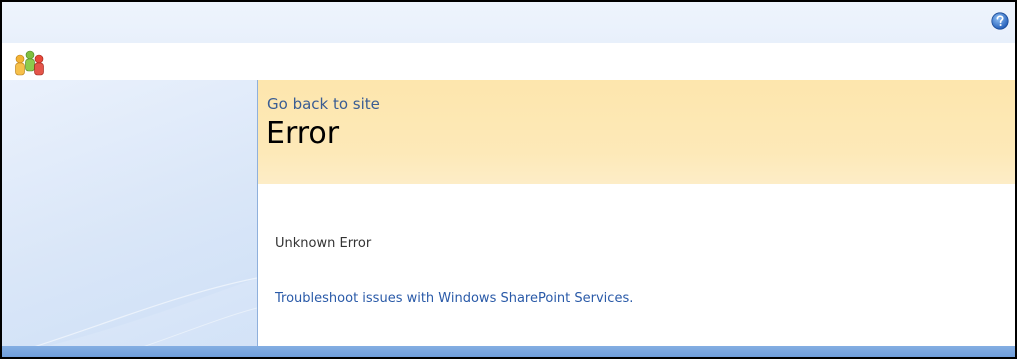  I want to click on go-back-link: Go back to site, so click(323, 104).